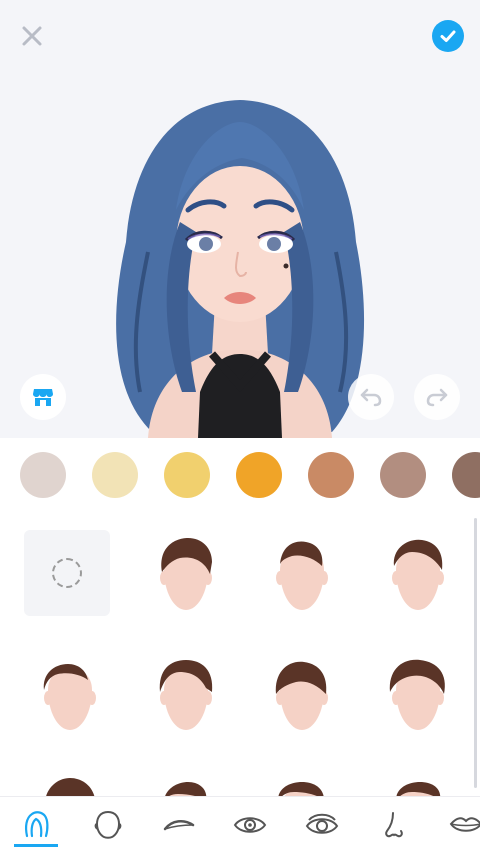  I want to click on undo-button, so click(371, 397).